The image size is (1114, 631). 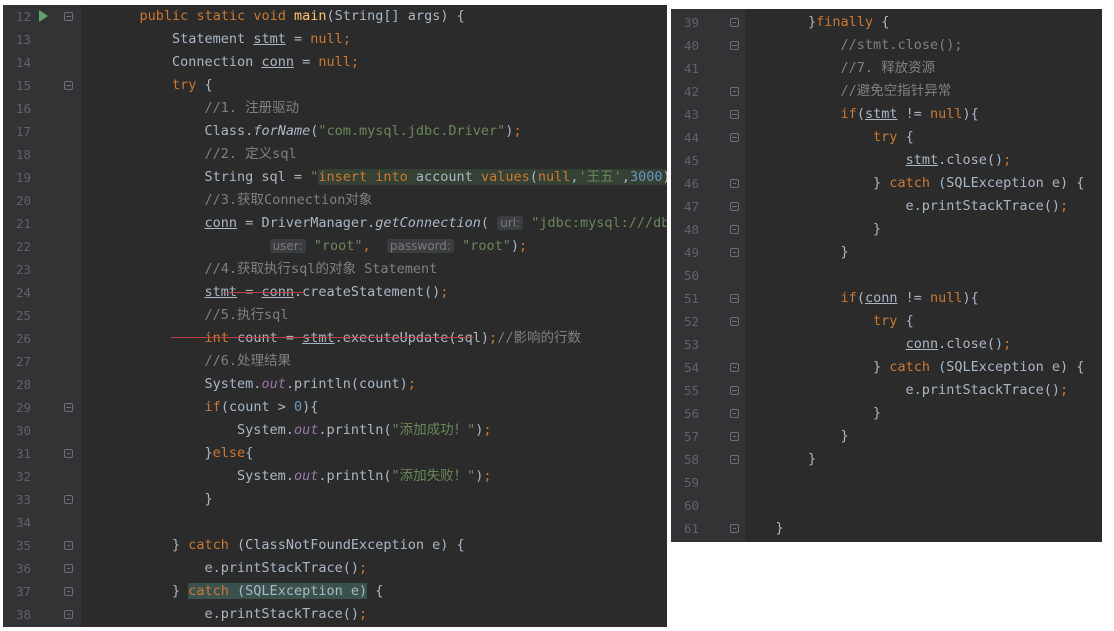 I want to click on code-line: 33 }, so click(x=335, y=499).